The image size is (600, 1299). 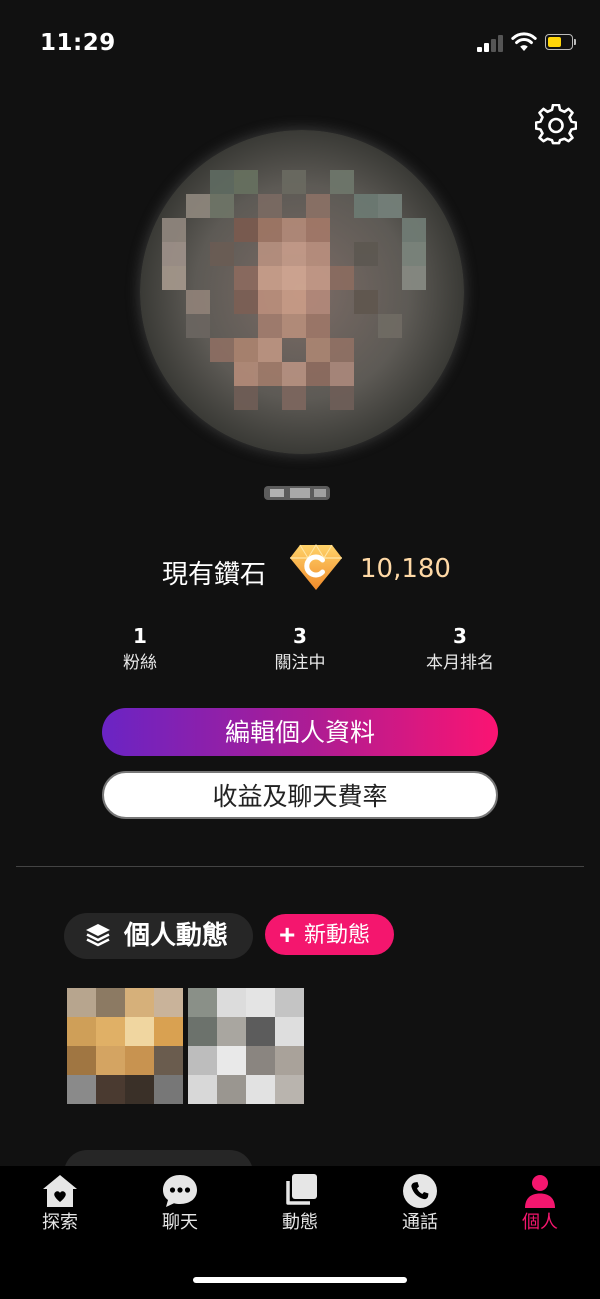 I want to click on posts-section-header: 個人動態, so click(x=158, y=936).